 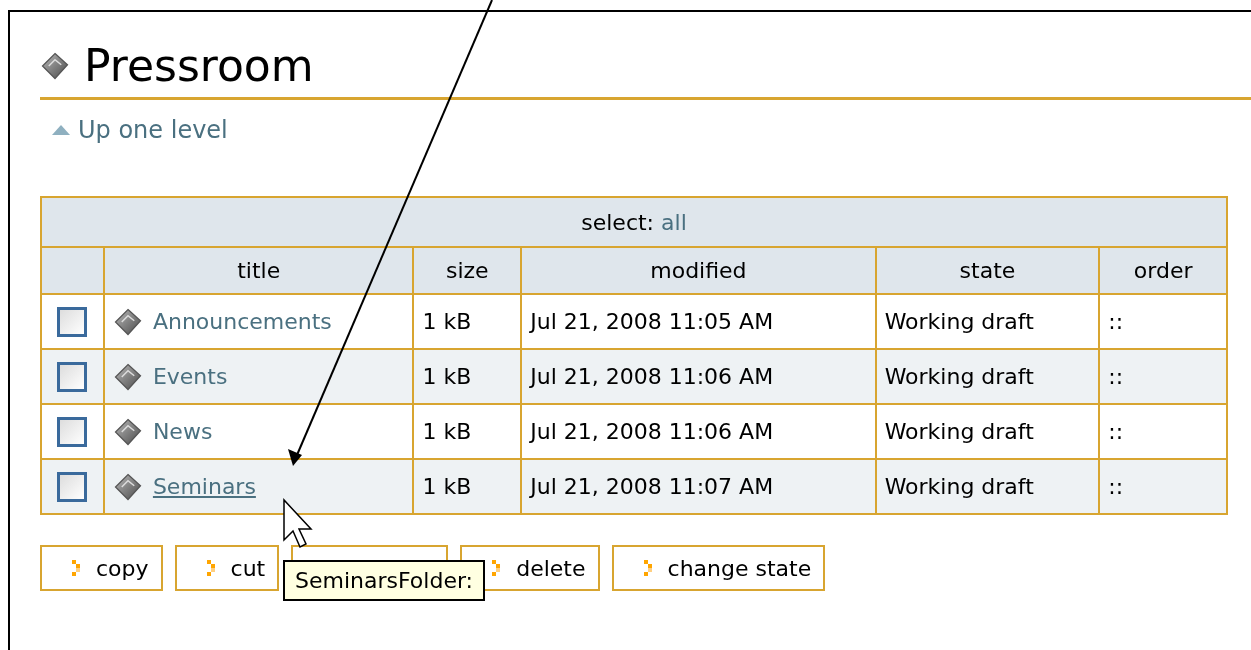 What do you see at coordinates (467, 270) in the screenshot?
I see `column-header: size` at bounding box center [467, 270].